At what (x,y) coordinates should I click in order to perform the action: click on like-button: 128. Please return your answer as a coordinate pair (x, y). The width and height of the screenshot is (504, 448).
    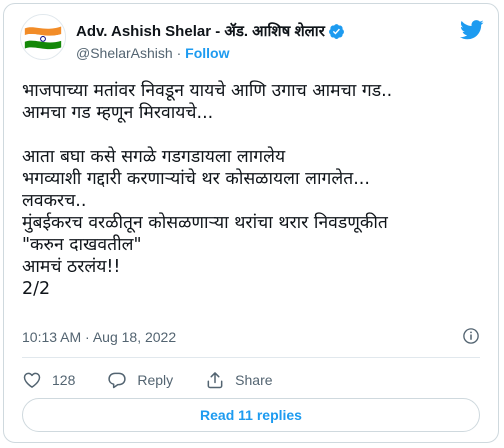
    Looking at the image, I should click on (48, 380).